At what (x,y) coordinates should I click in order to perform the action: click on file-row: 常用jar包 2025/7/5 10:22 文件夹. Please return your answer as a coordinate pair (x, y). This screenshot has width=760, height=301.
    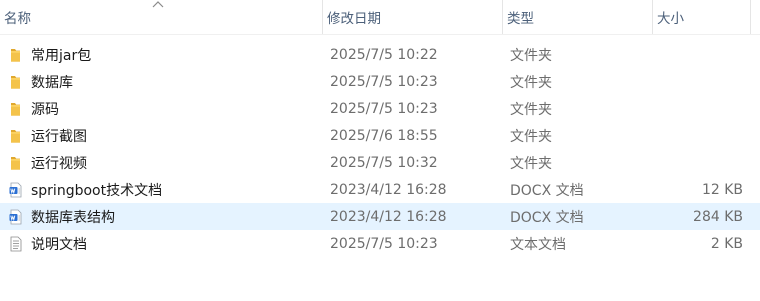
    Looking at the image, I should click on (380, 54).